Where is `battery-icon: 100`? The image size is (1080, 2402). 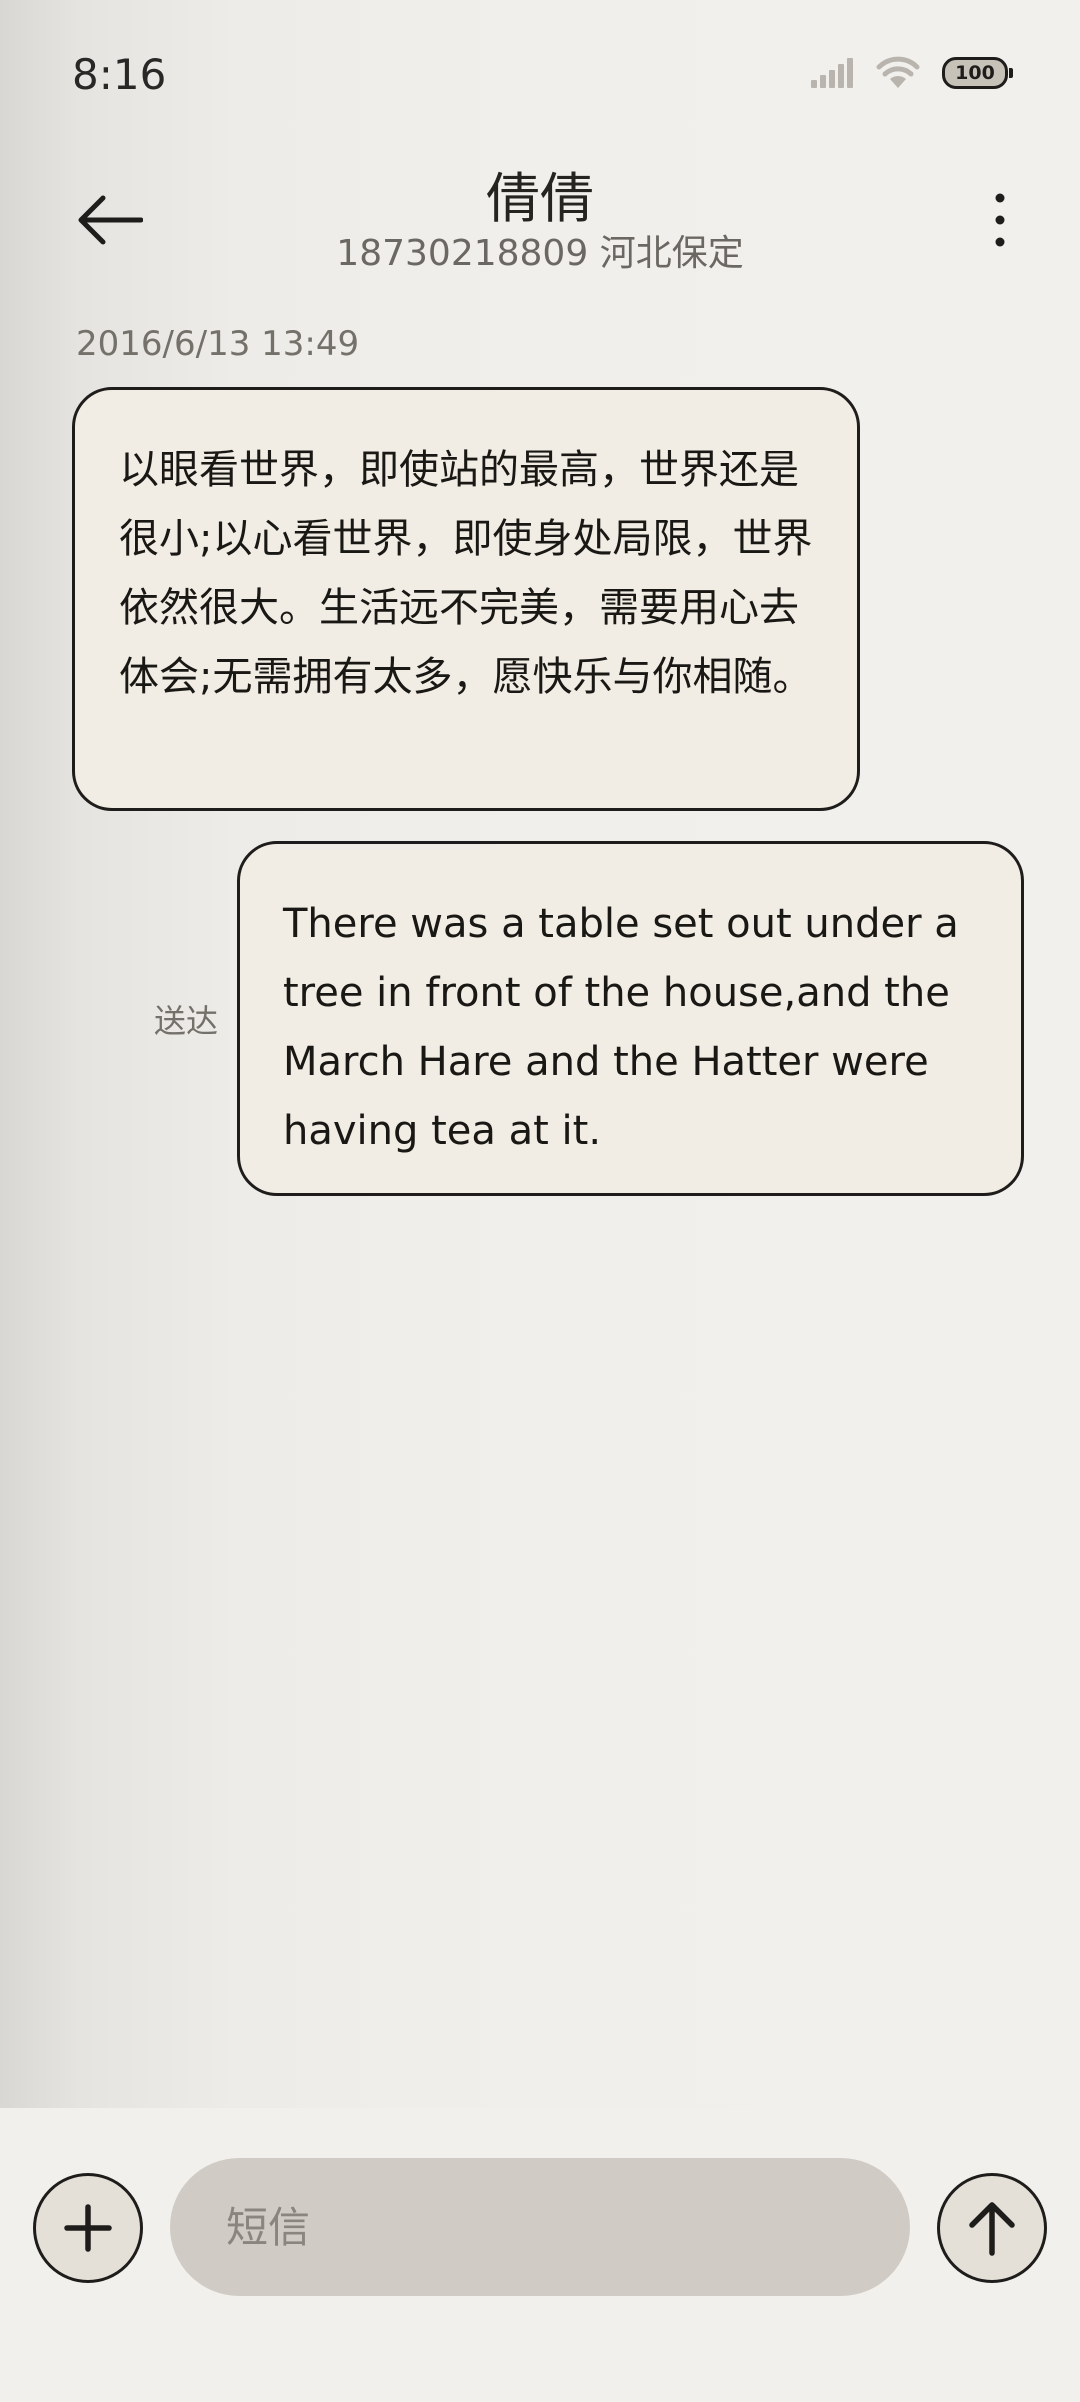 battery-icon: 100 is located at coordinates (977, 73).